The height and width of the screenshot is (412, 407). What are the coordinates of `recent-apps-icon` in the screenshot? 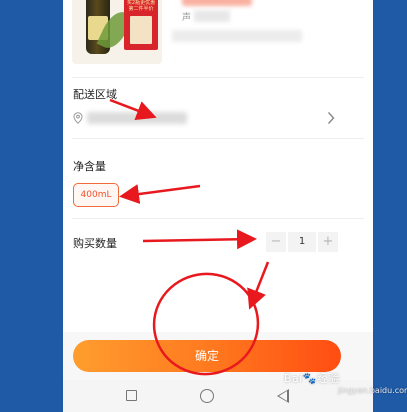 It's located at (131, 395).